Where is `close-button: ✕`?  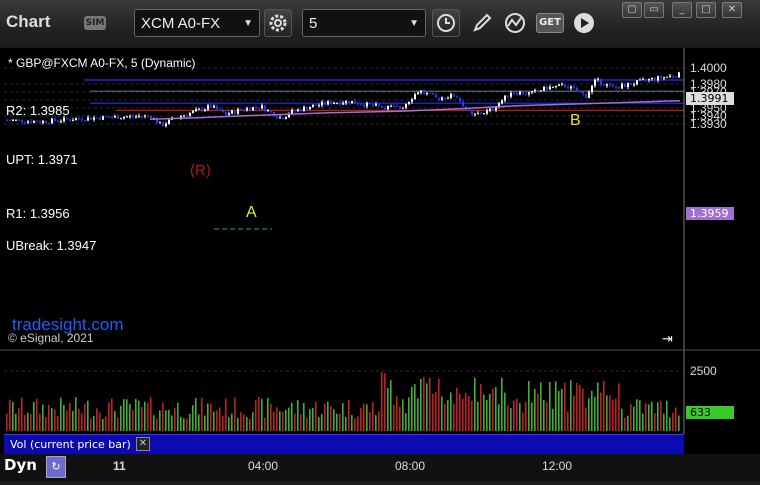 close-button: ✕ is located at coordinates (732, 10).